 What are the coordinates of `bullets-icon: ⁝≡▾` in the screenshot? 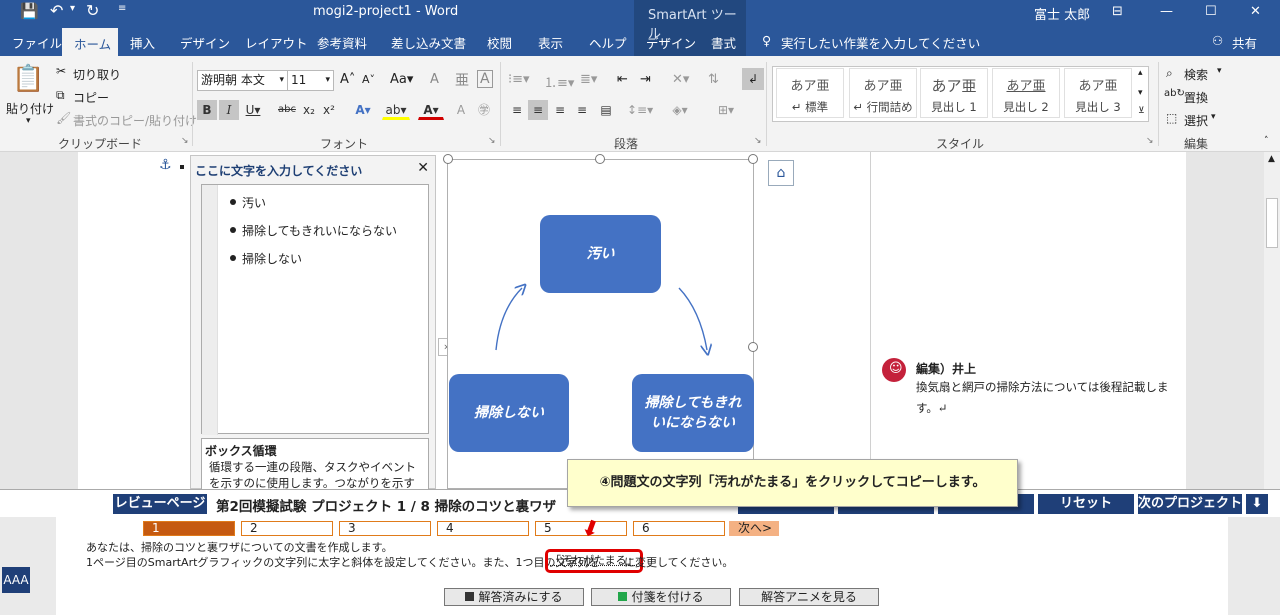 It's located at (519, 79).